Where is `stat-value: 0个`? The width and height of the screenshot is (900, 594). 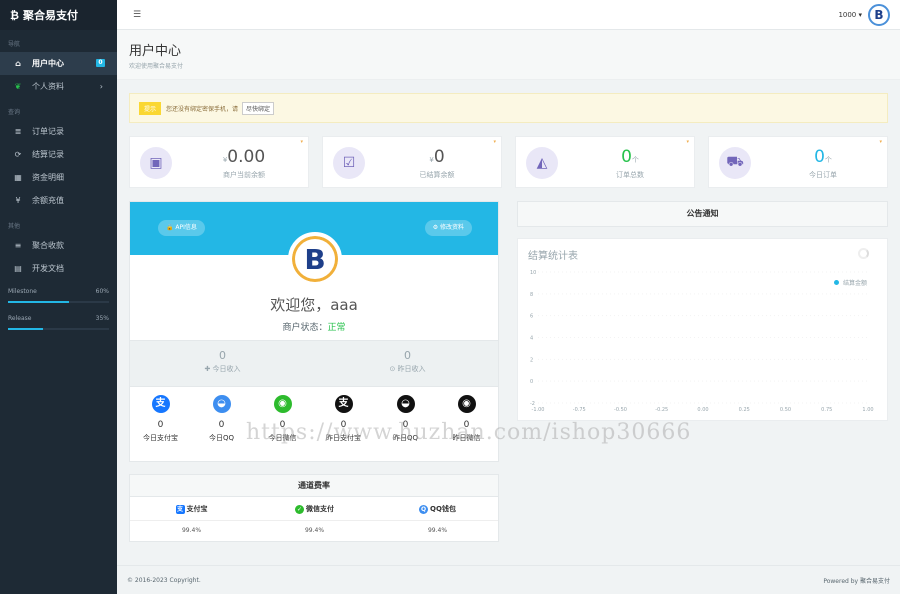
stat-value: 0个 is located at coordinates (630, 157).